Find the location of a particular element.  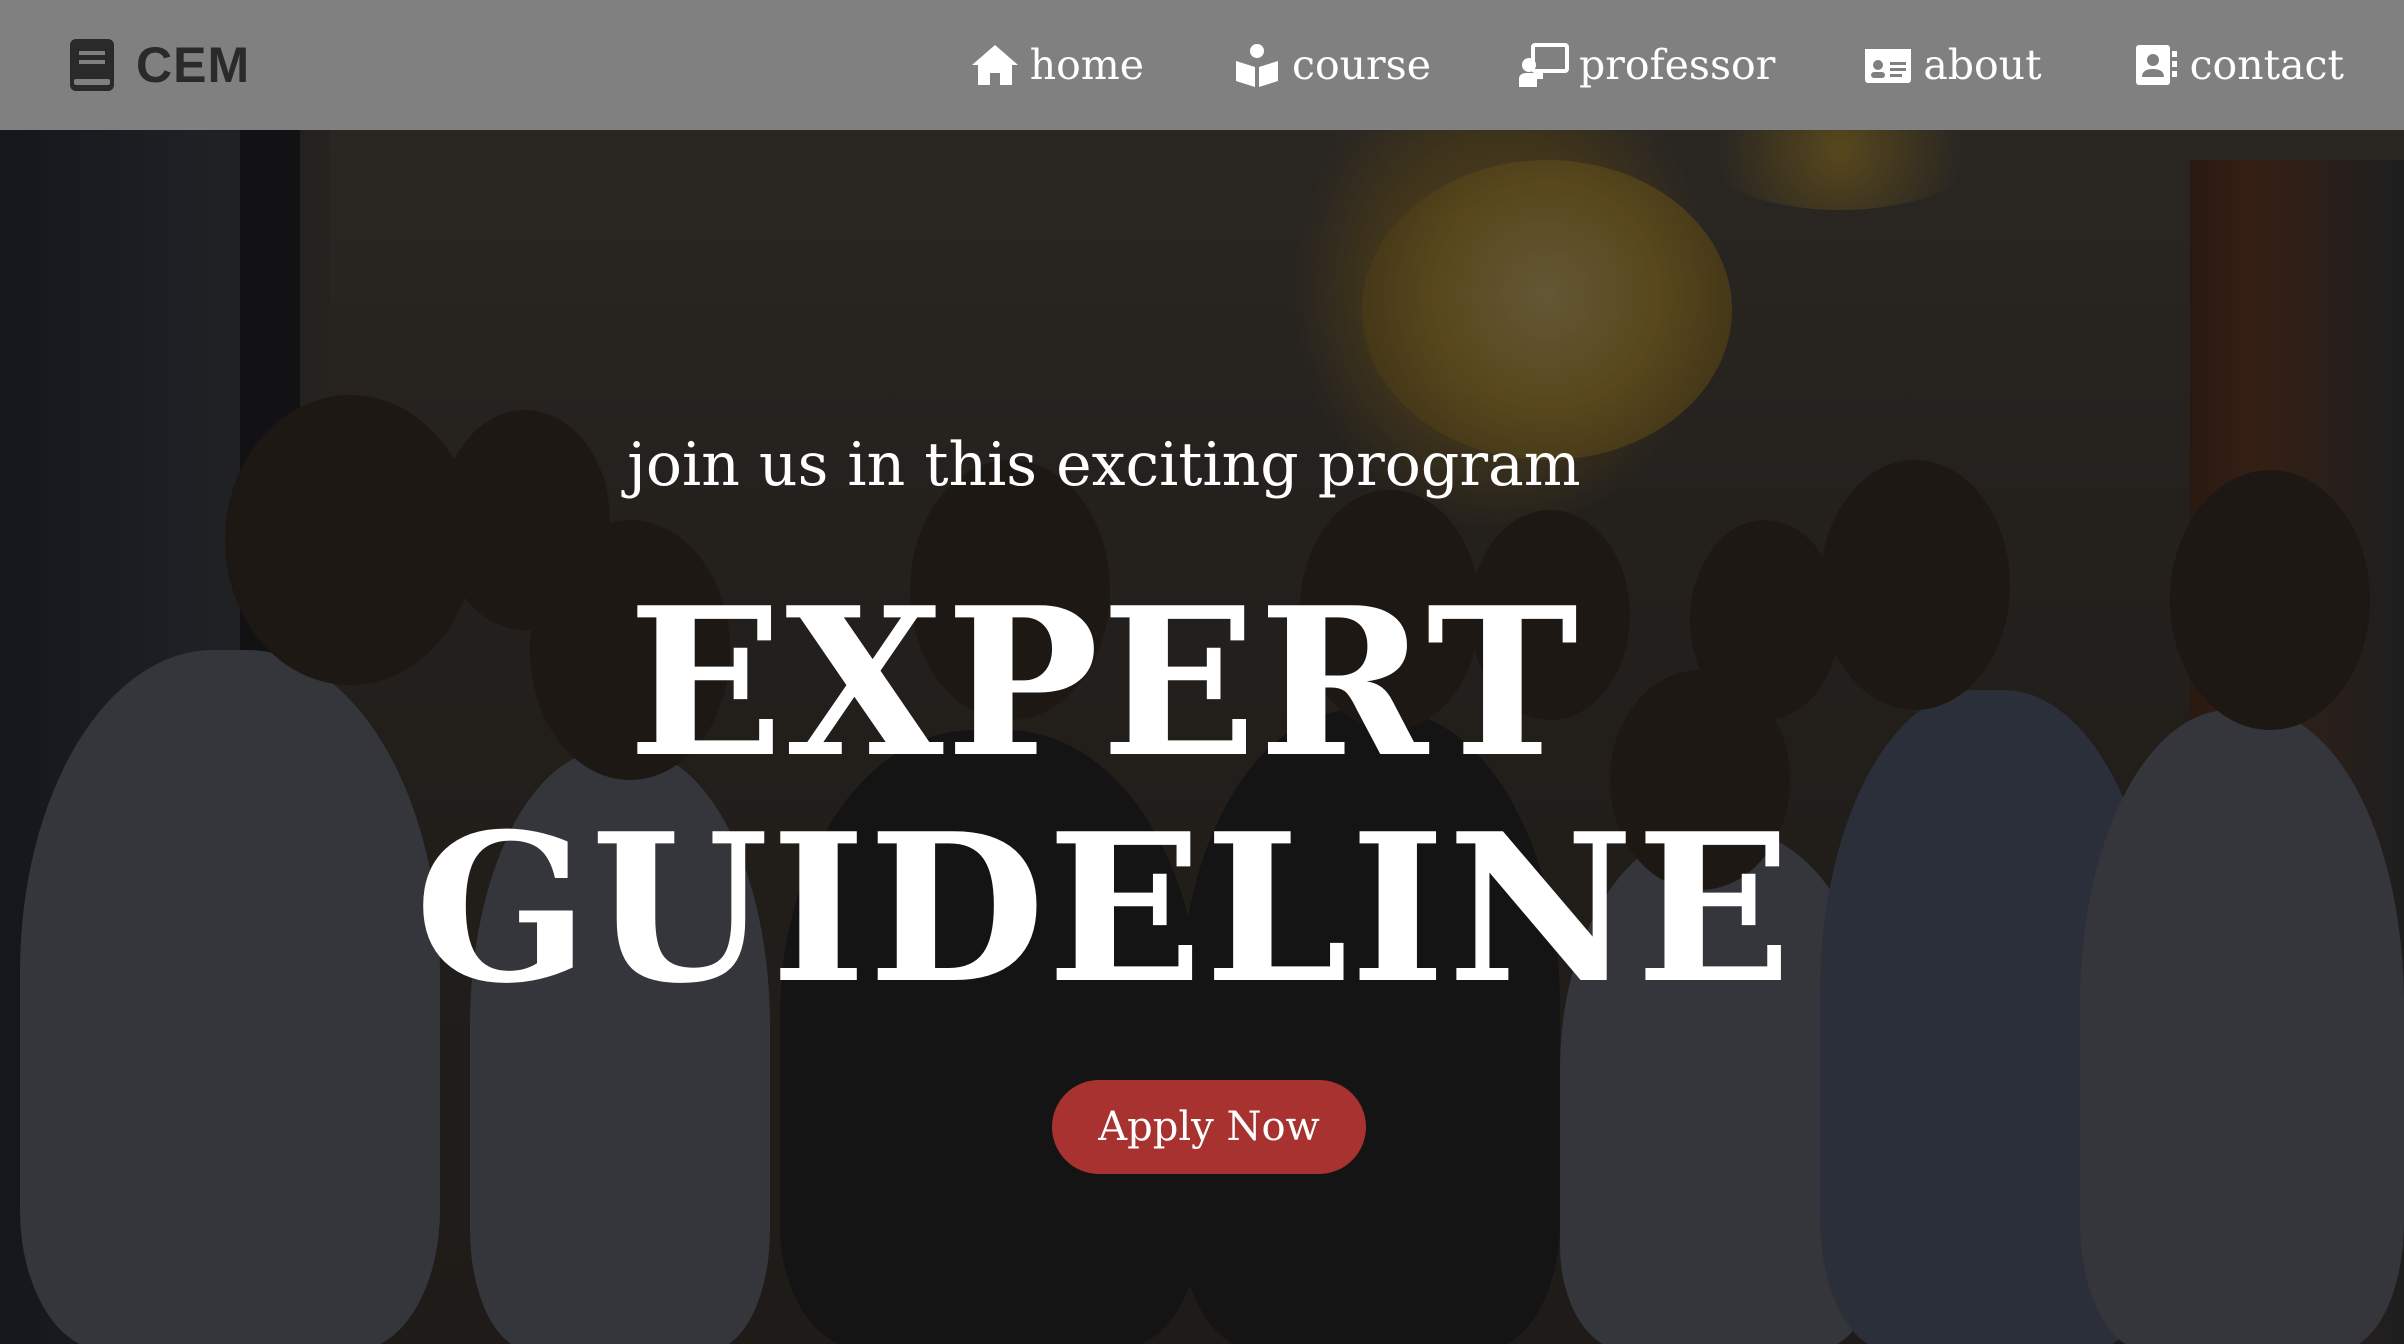

nav-item-about: about is located at coordinates (1952, 65).